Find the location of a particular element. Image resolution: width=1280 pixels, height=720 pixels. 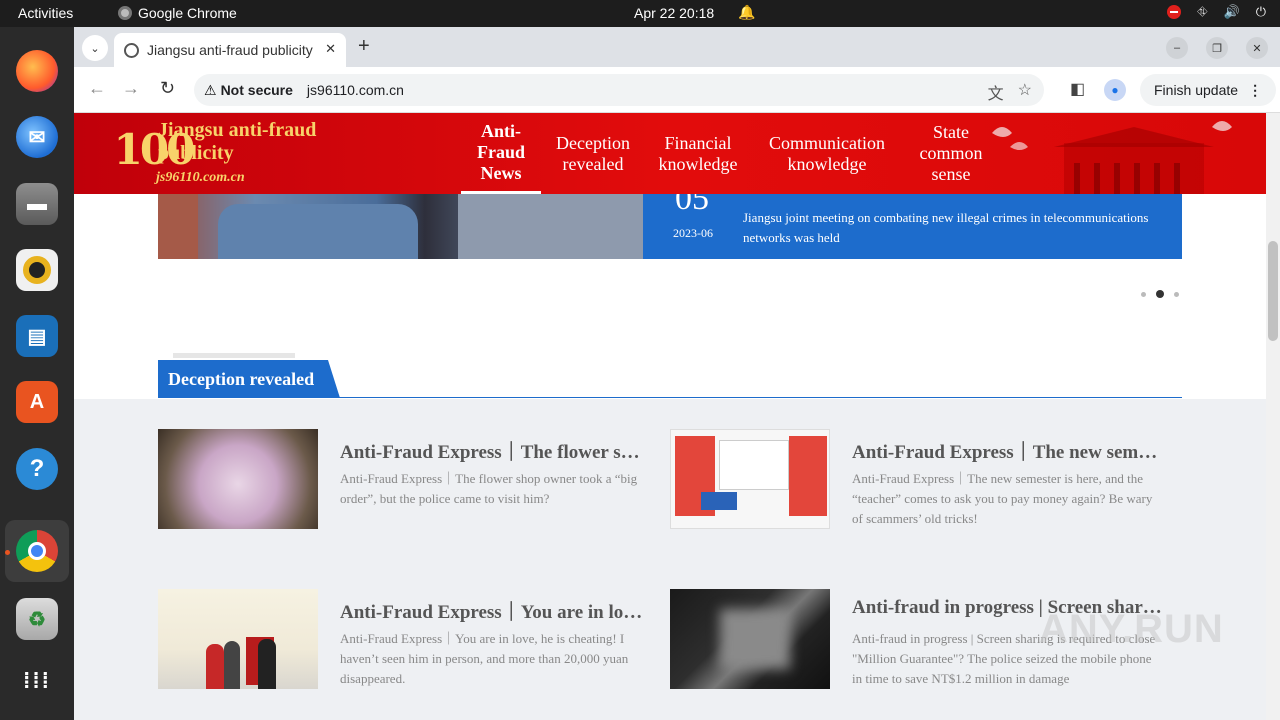

dock-rhythmbox is located at coordinates (37, 270).